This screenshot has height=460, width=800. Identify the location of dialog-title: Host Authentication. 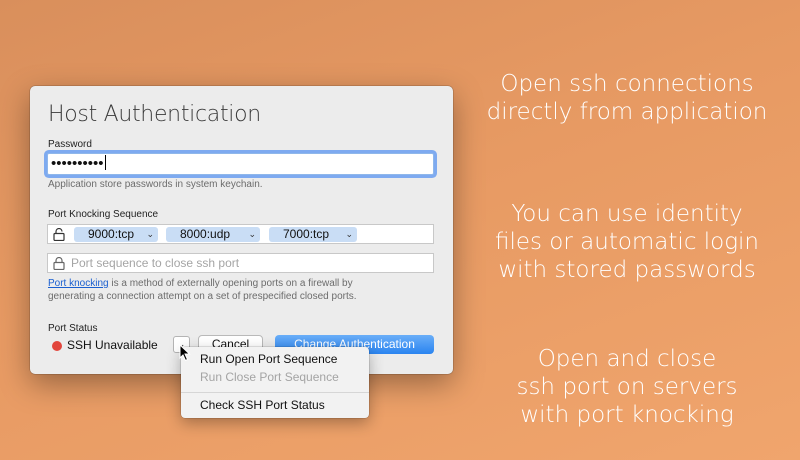
(154, 114).